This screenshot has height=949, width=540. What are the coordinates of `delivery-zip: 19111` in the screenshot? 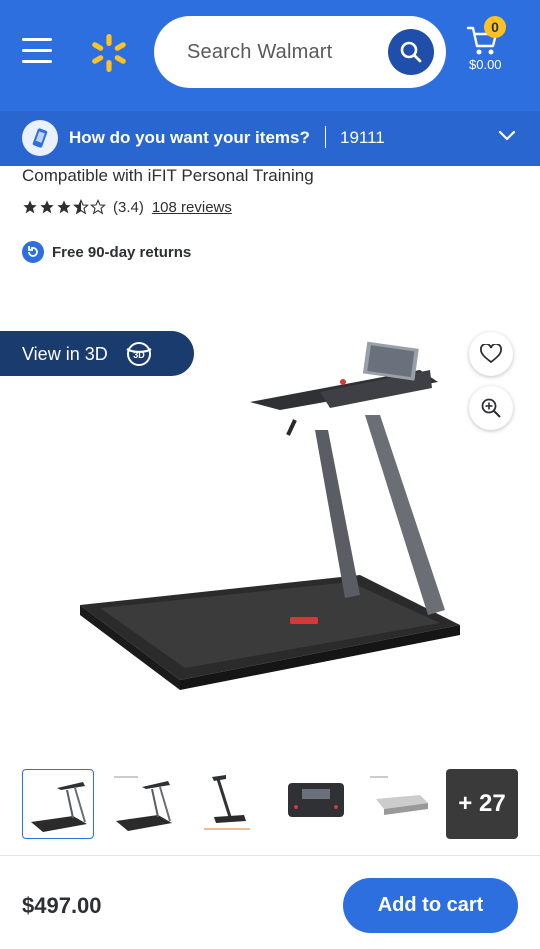 It's located at (362, 137).